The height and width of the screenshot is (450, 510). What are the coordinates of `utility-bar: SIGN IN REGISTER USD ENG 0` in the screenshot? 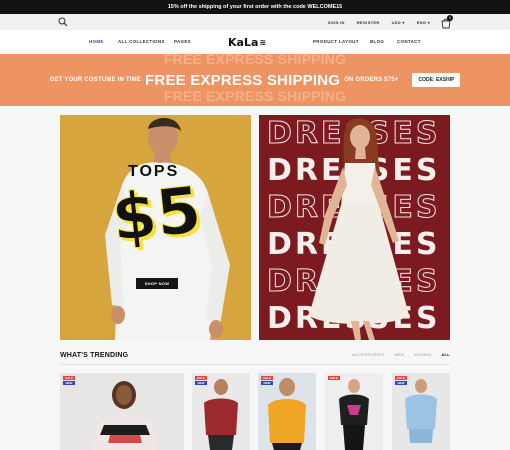 It's located at (255, 22).